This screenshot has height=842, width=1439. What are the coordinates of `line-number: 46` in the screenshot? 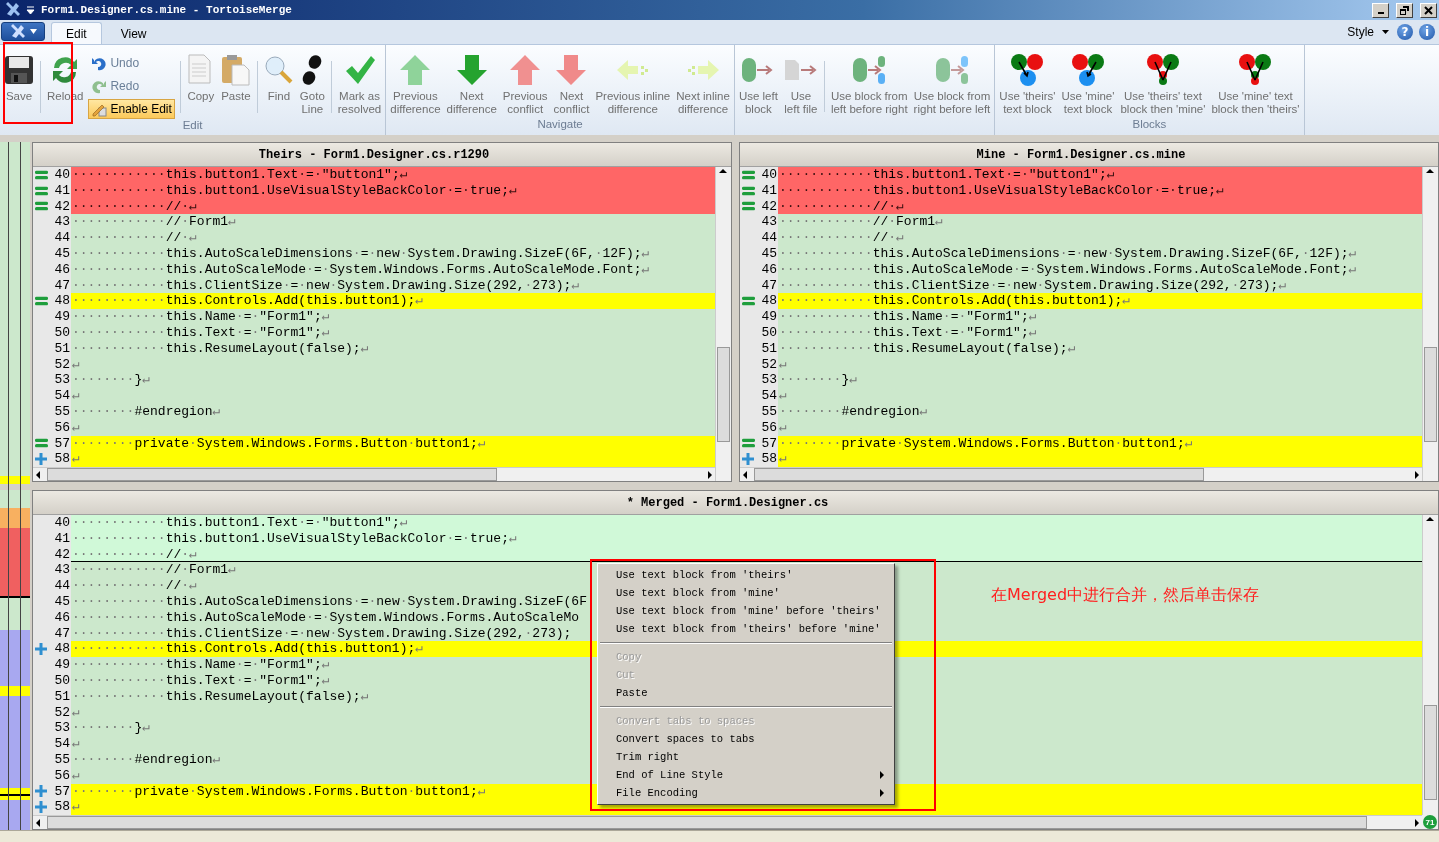 It's located at (62, 617).